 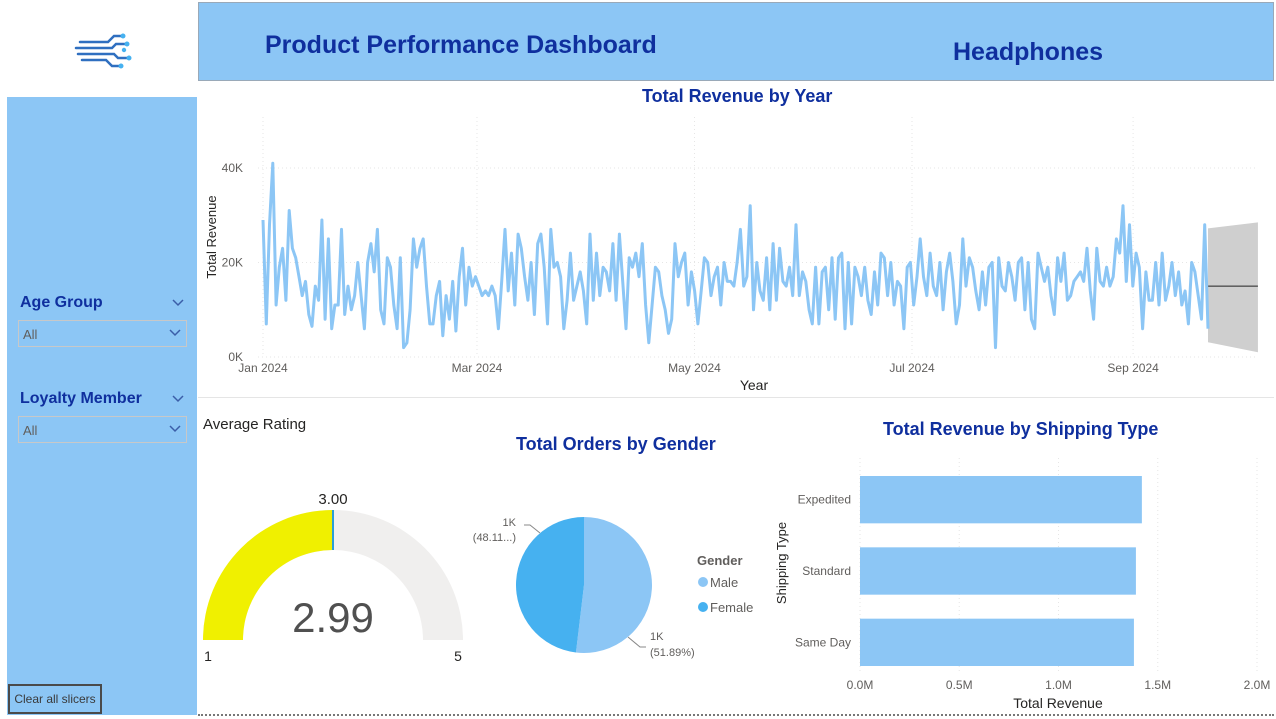 I want to click on y-tick-label: 20K, so click(x=232, y=263).